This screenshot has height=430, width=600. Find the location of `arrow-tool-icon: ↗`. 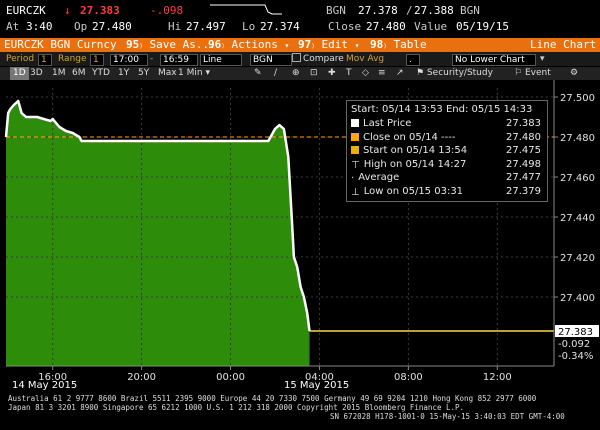

arrow-tool-icon: ↗ is located at coordinates (400, 73).